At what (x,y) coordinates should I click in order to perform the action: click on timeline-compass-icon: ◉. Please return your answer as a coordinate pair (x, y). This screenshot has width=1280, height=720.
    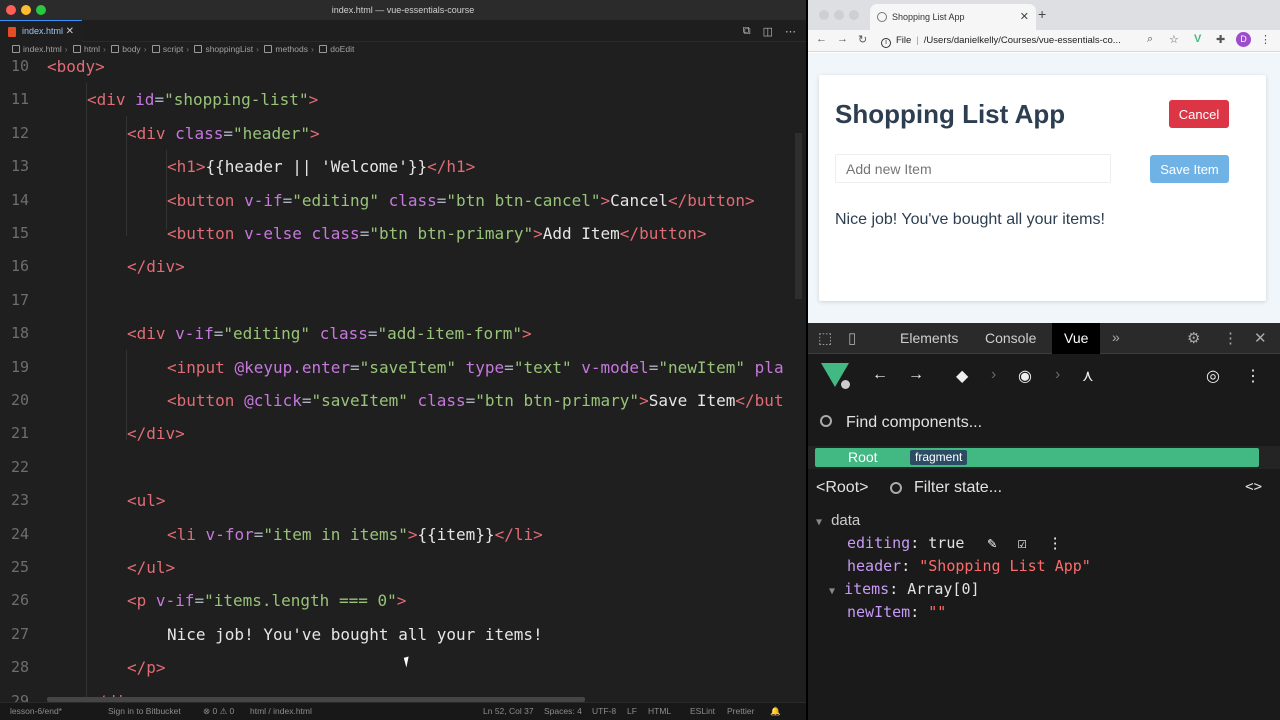
    Looking at the image, I should click on (1025, 376).